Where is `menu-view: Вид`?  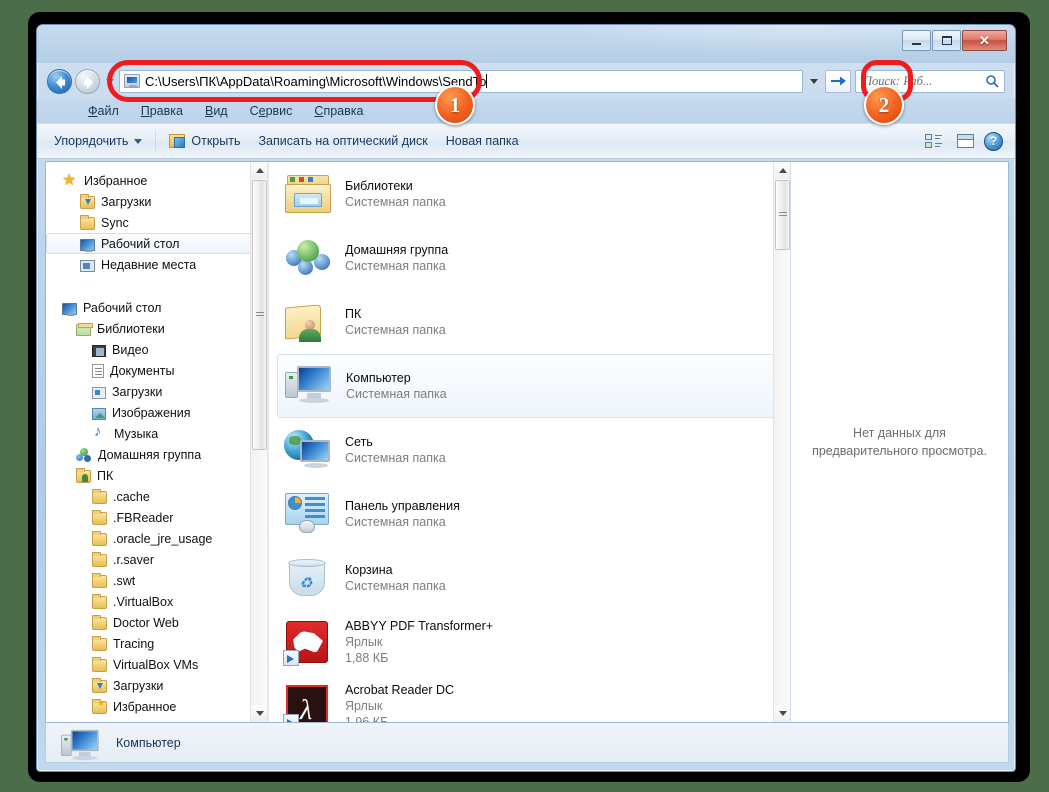 menu-view: Вид is located at coordinates (216, 111).